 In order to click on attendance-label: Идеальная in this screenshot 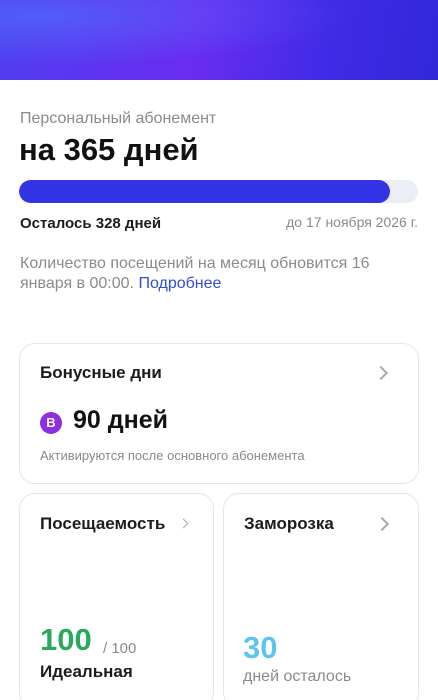, I will do `click(86, 671)`.